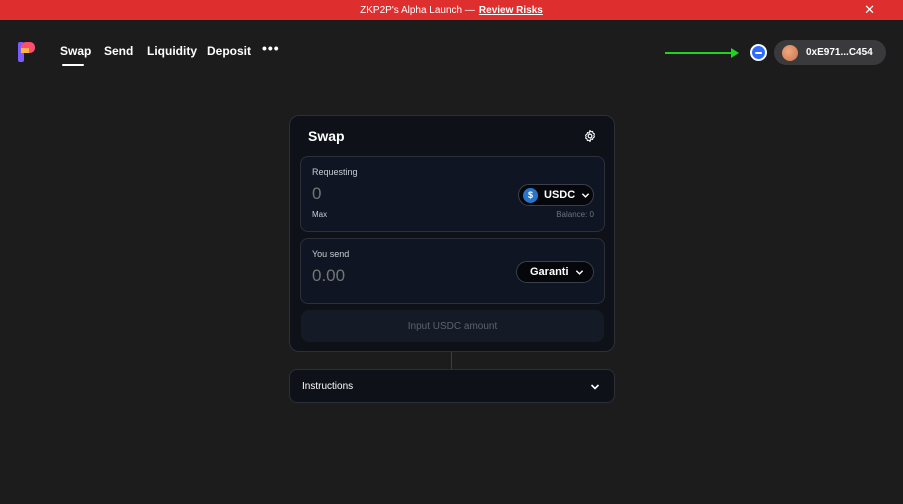 The width and height of the screenshot is (903, 504). I want to click on status-bar, so click(758, 52).